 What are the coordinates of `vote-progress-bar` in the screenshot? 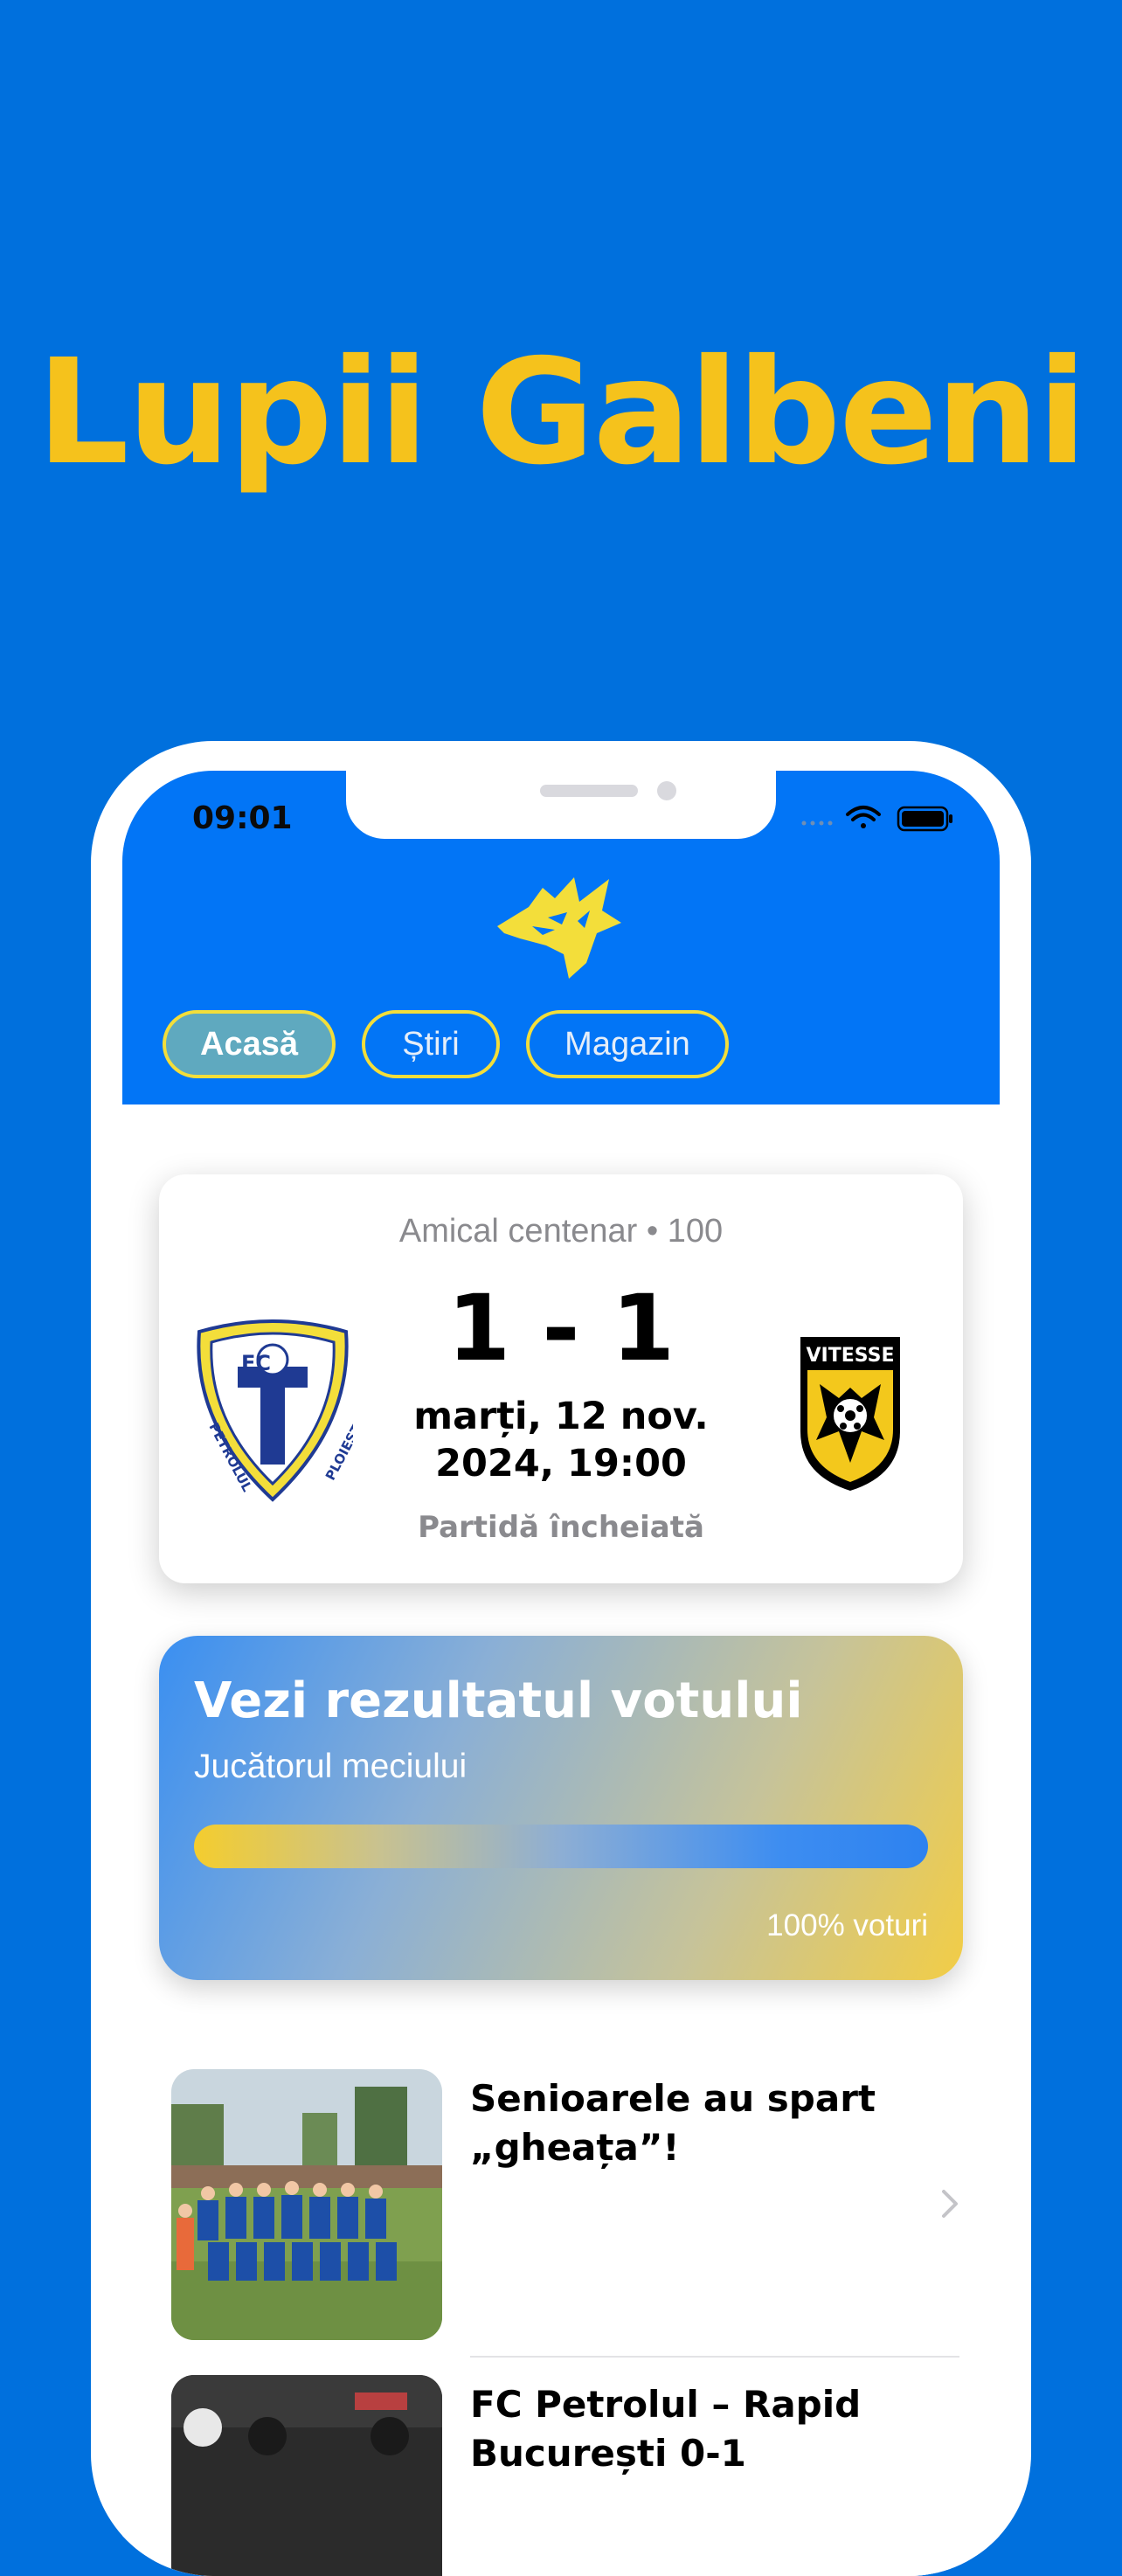 It's located at (561, 1846).